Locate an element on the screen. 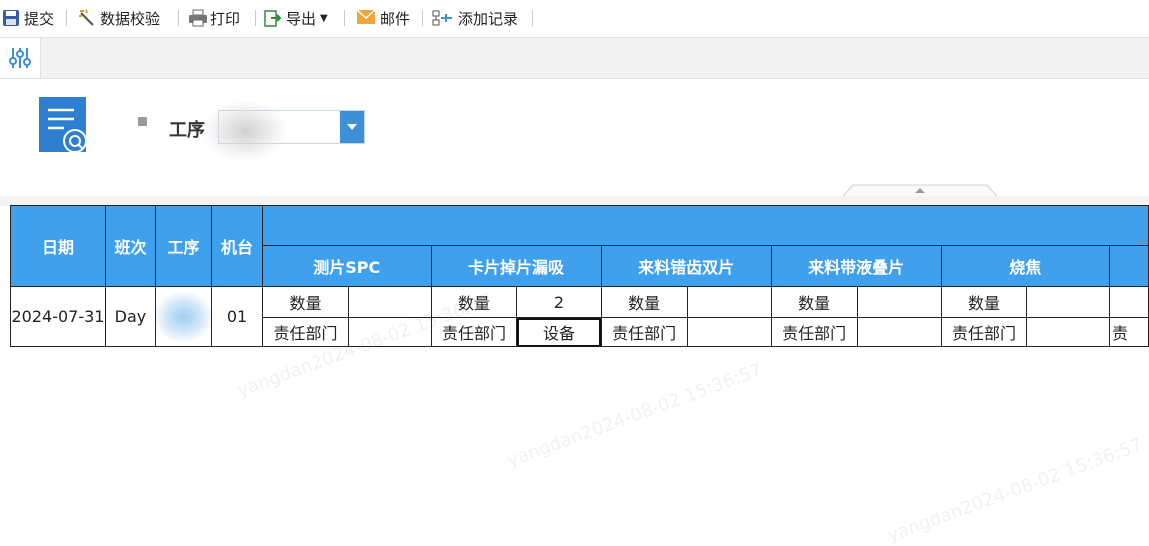 Image resolution: width=1149 pixels, height=546 pixels. header-group: 来料带液叠片 is located at coordinates (856, 266).